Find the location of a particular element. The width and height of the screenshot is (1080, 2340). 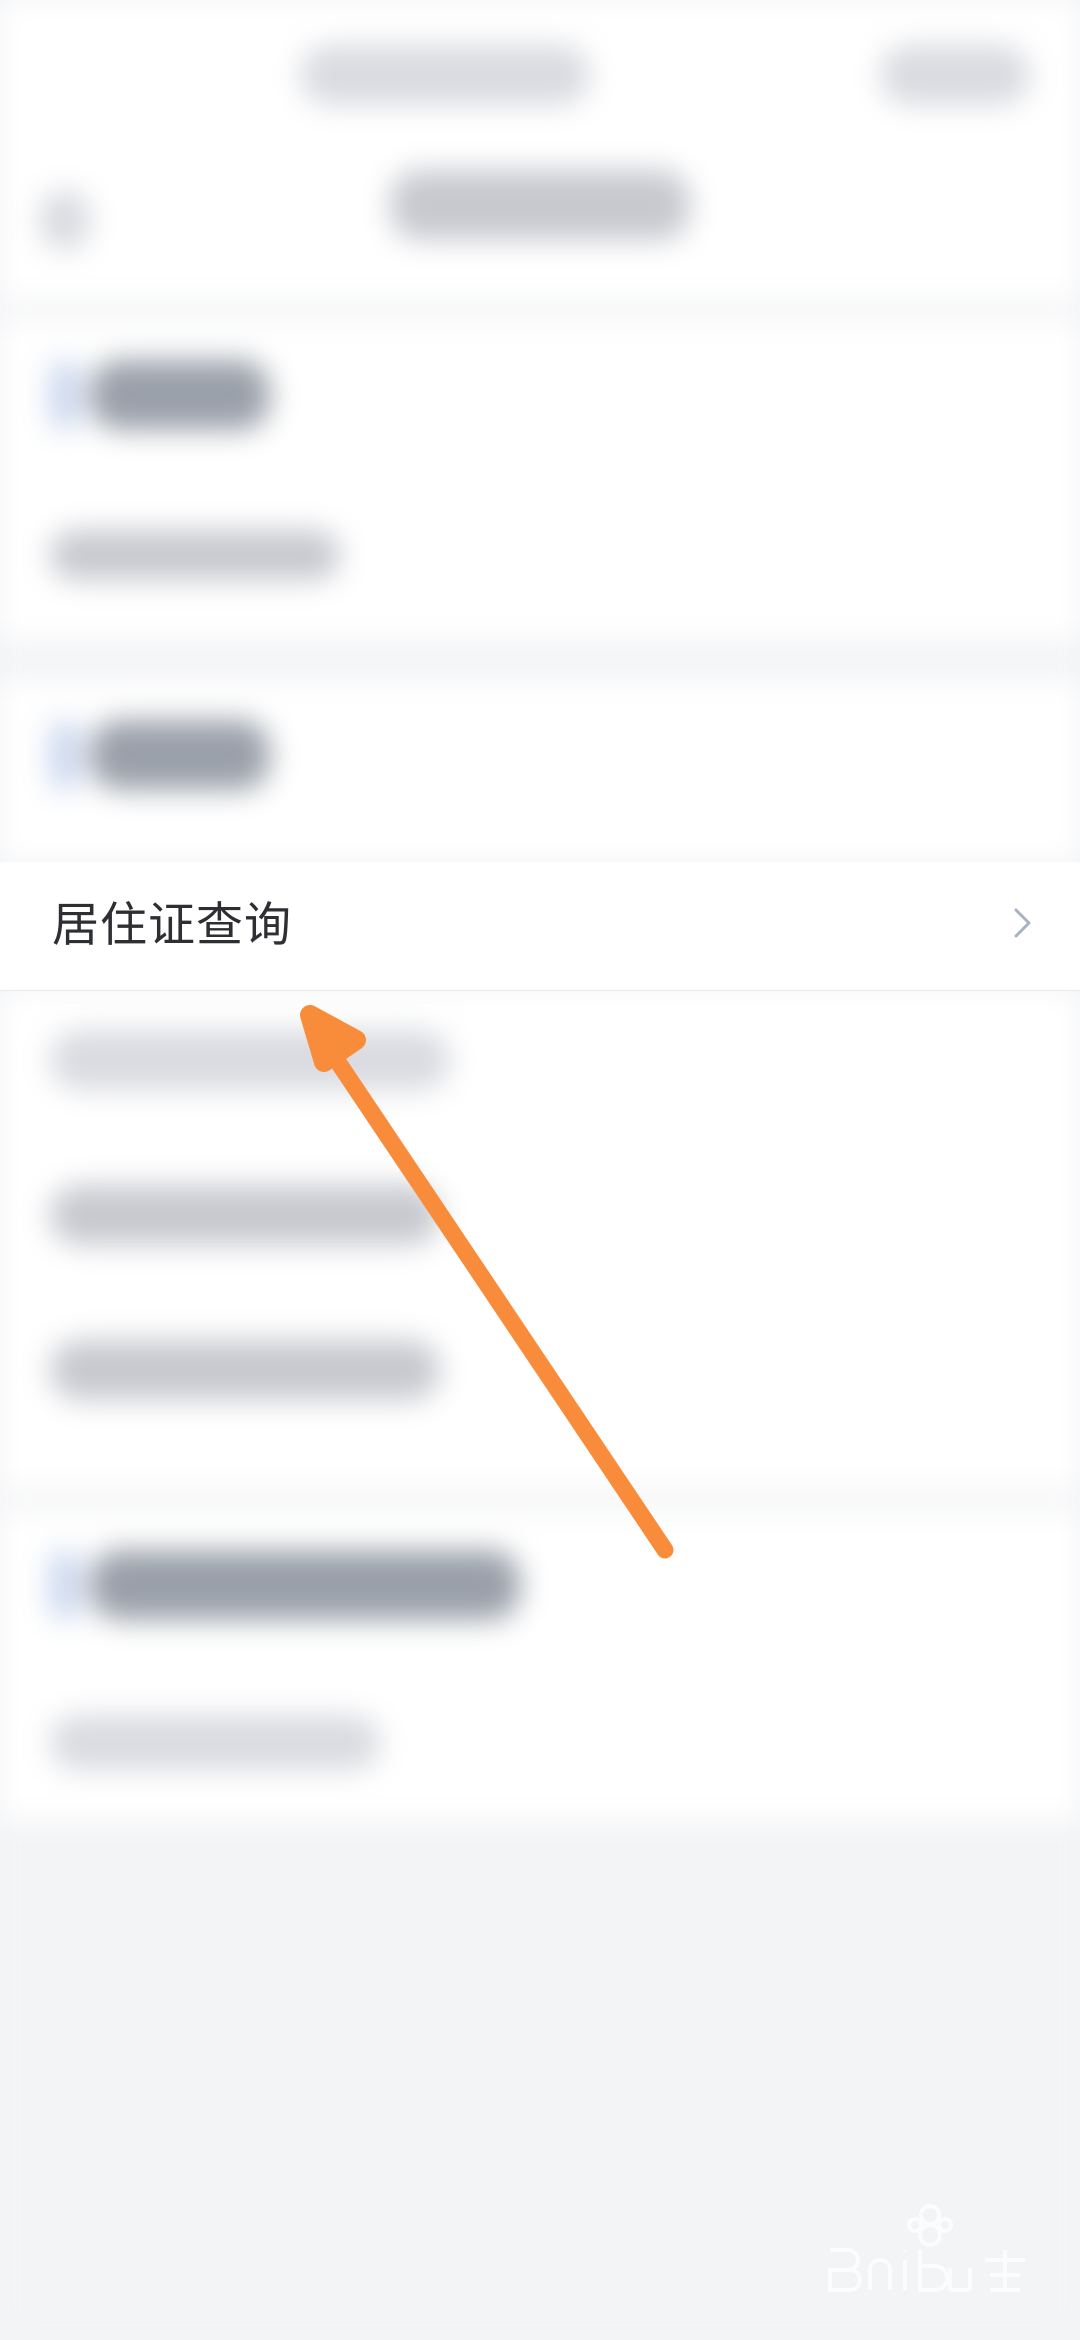

status-bar is located at coordinates (540, 75).